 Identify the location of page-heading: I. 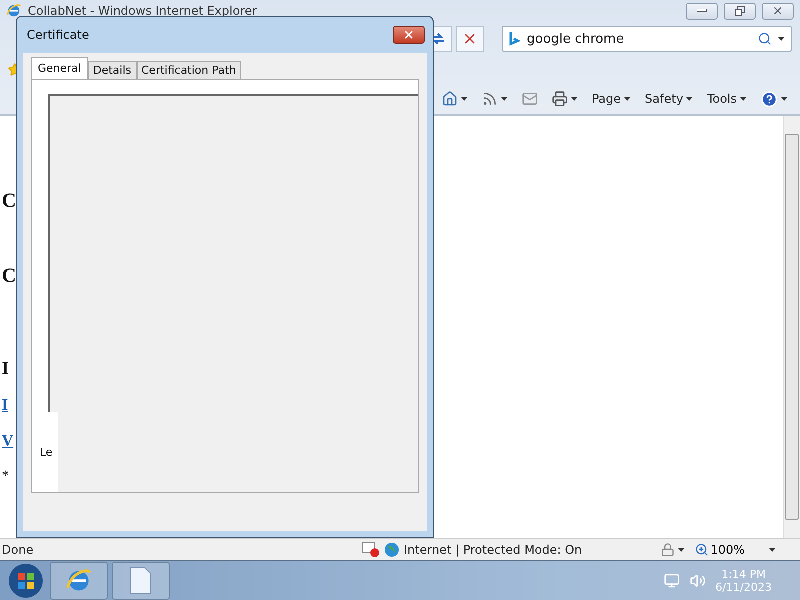
(6, 368).